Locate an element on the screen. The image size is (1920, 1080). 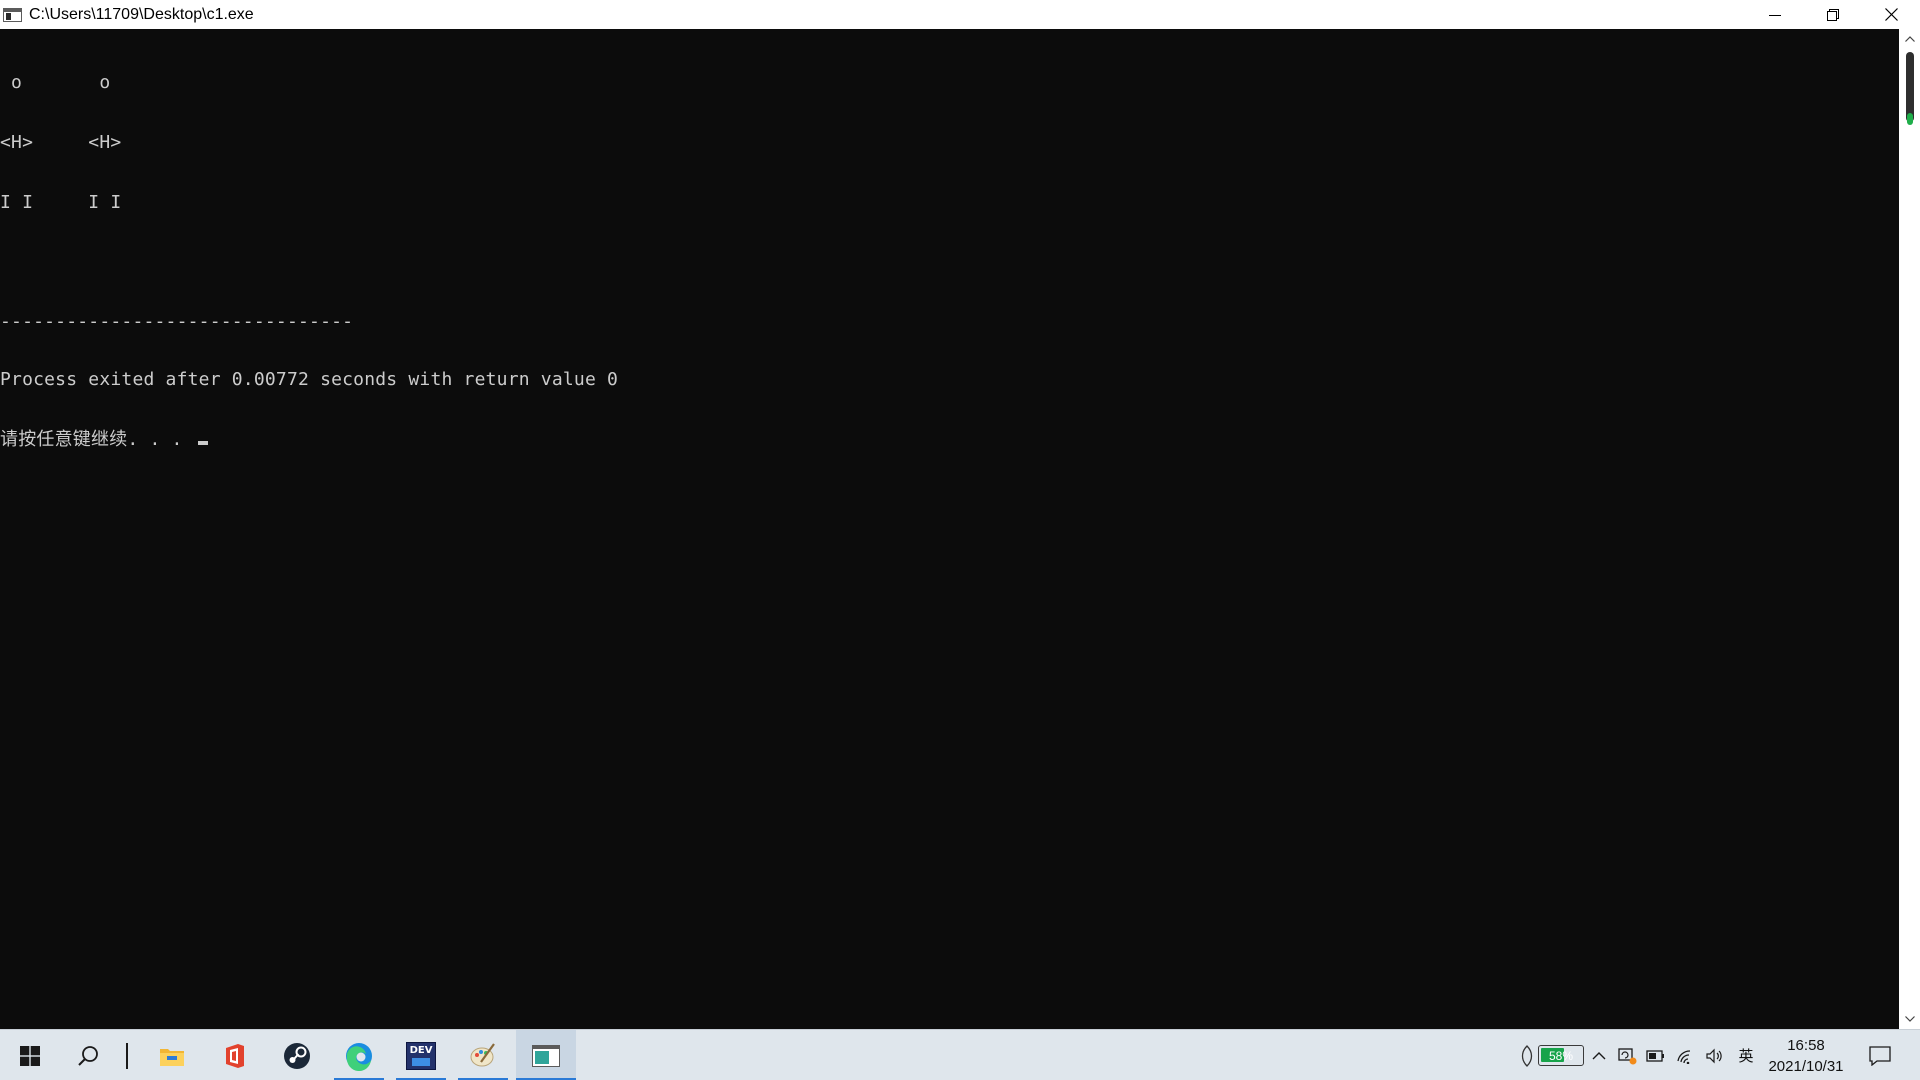
scroll-up-button is located at coordinates (1909, 39).